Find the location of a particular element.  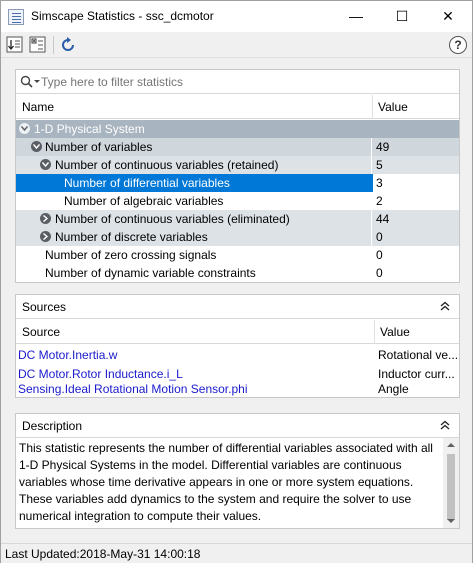

tree-row-dynamic-constraints: Number of dynamic variable constraints 0 is located at coordinates (237, 273).